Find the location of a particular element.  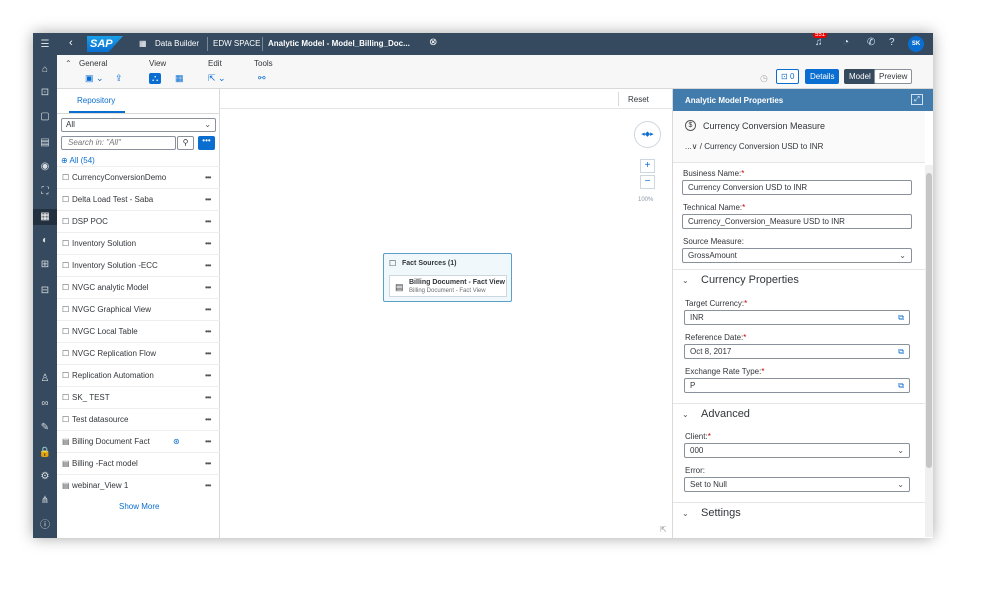

back-icon: ‹ is located at coordinates (71, 43).